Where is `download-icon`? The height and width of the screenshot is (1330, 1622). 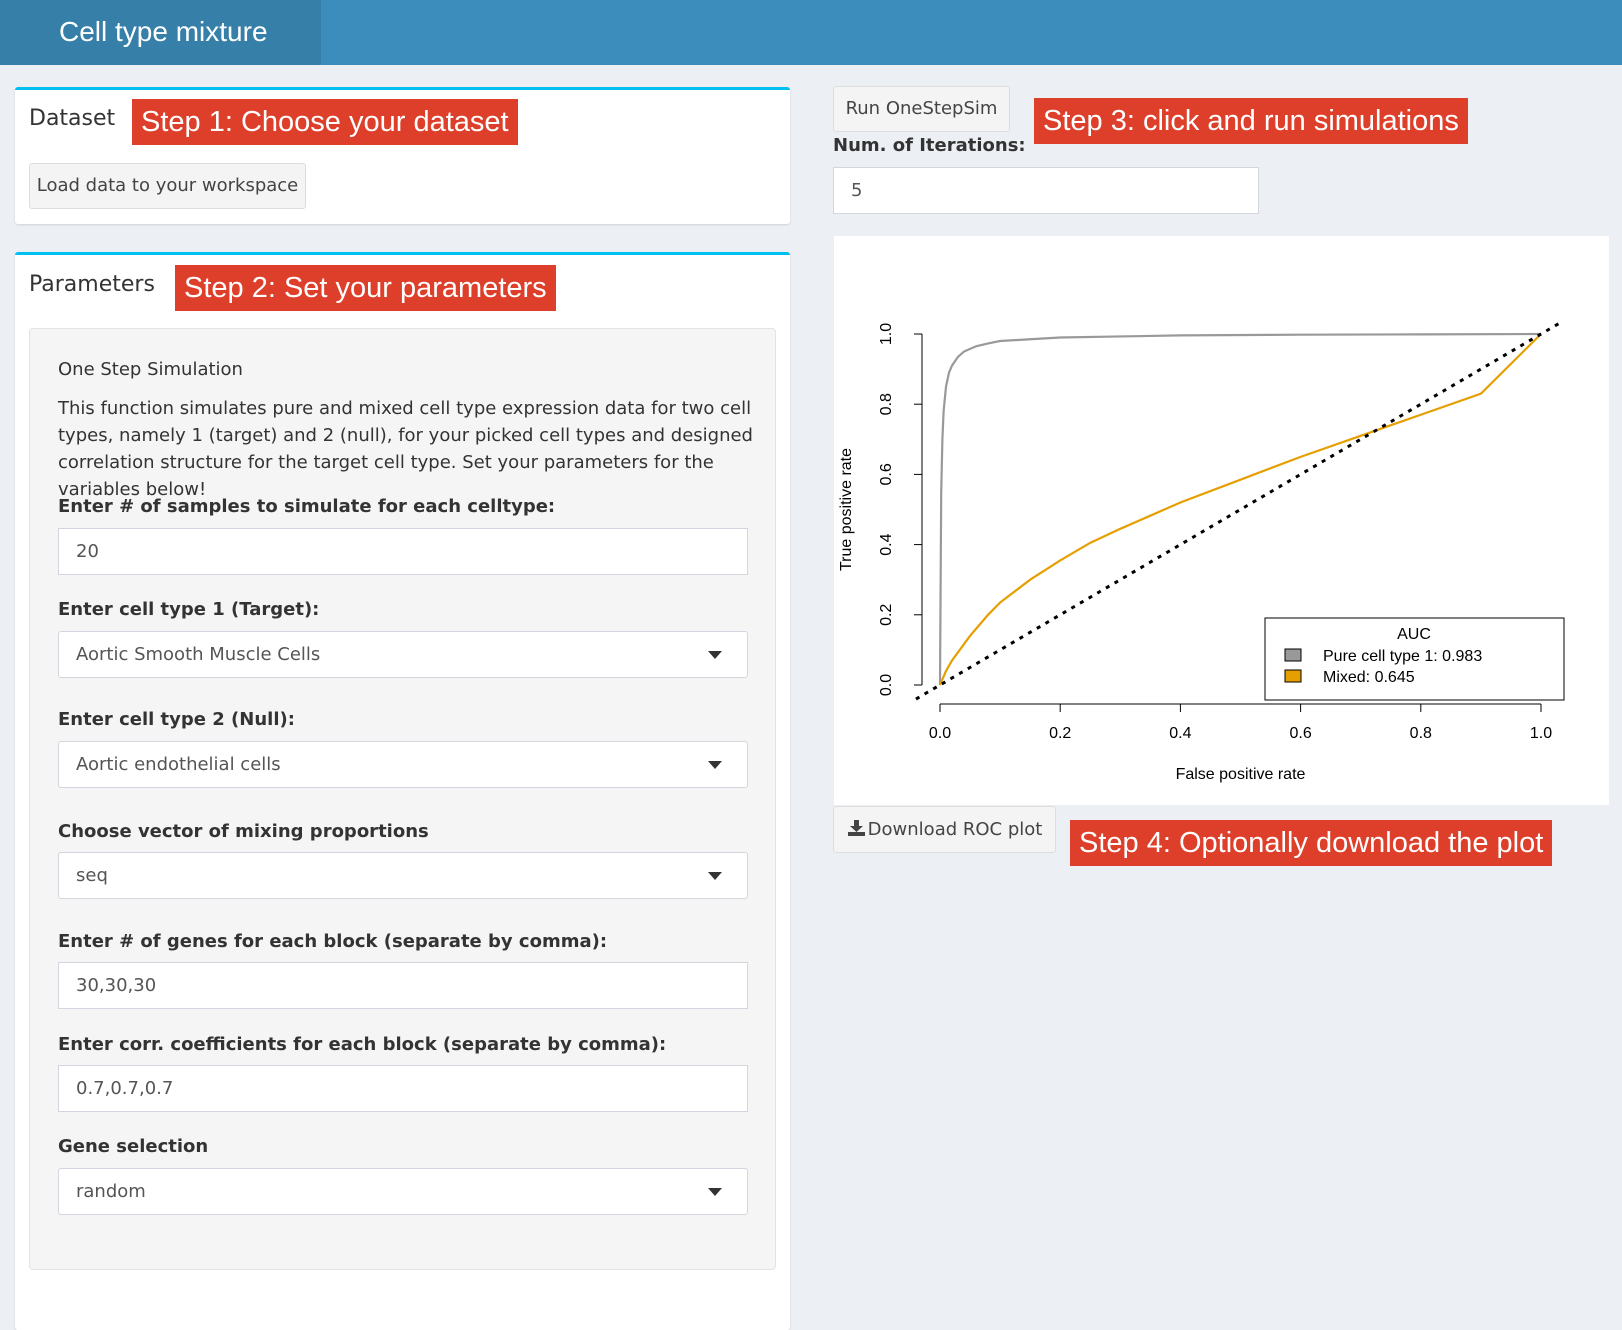
download-icon is located at coordinates (856, 828).